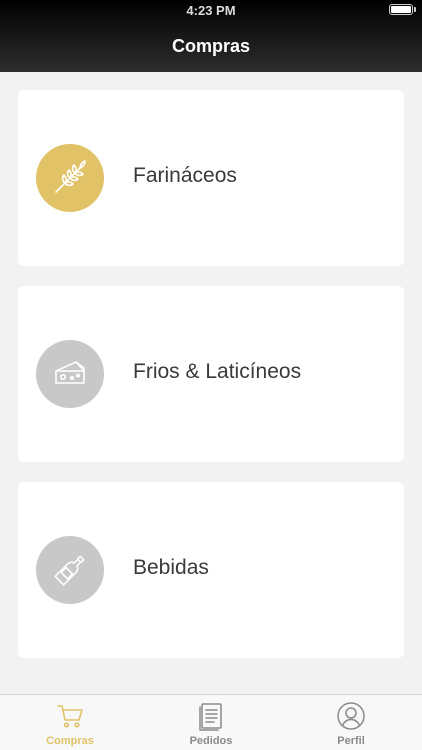  I want to click on category-label: Bebidas, so click(171, 567).